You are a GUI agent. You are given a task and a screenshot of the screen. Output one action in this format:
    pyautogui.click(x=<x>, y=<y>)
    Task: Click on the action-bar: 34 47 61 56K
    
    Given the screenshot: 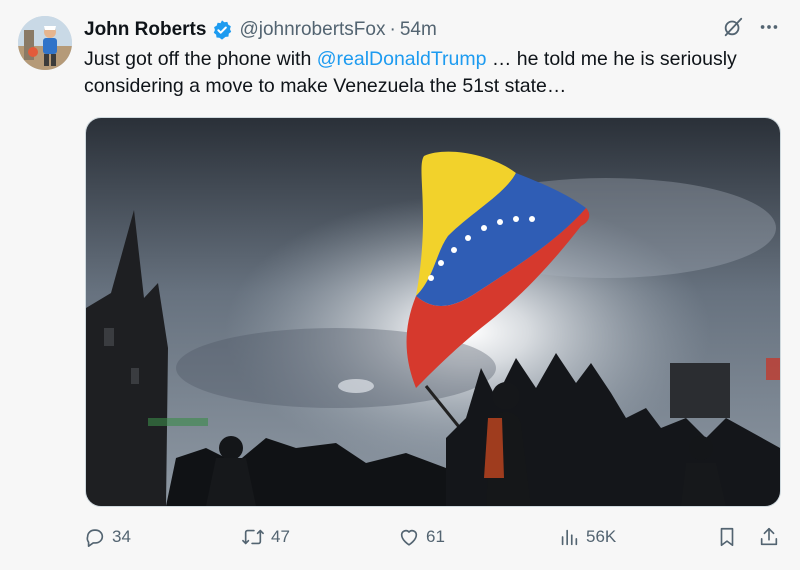 What is the action you would take?
    pyautogui.click(x=434, y=539)
    